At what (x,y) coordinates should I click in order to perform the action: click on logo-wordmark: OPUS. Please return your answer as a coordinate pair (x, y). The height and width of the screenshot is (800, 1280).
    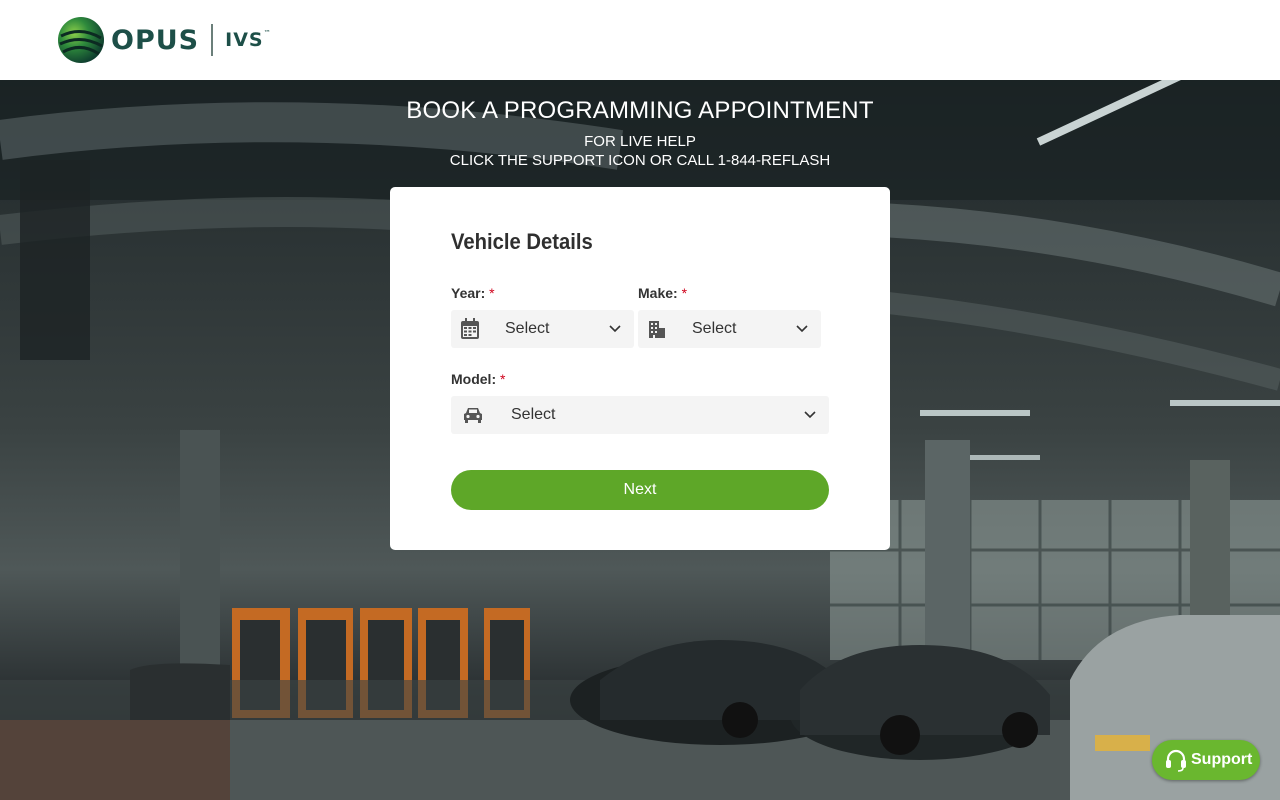
    Looking at the image, I should click on (155, 40).